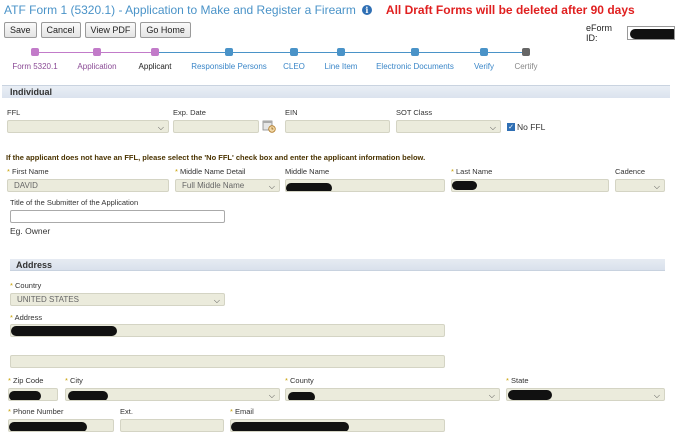 The image size is (675, 441). What do you see at coordinates (155, 66) in the screenshot?
I see `step-applicant: Applicant` at bounding box center [155, 66].